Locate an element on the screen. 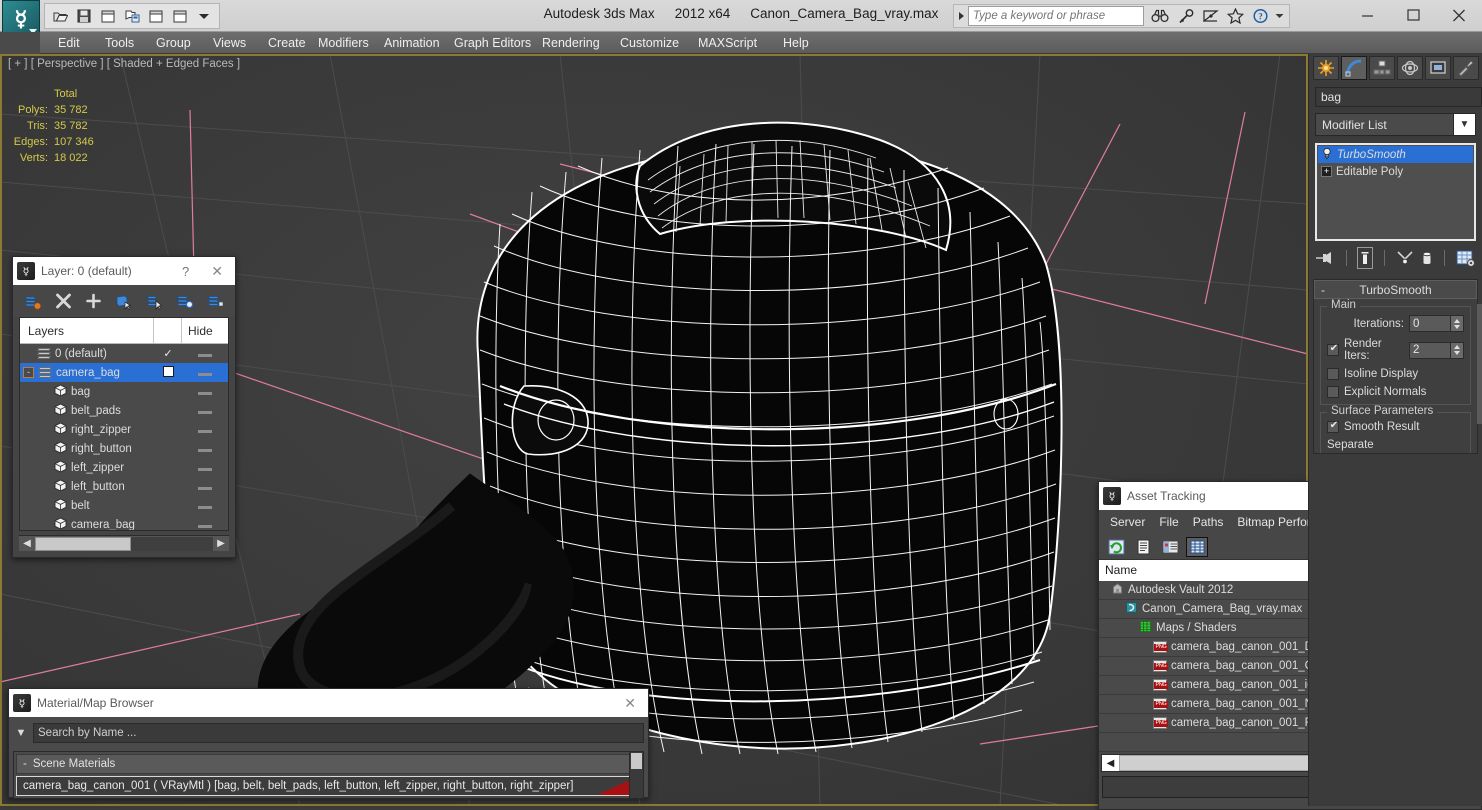 The width and height of the screenshot is (1482, 810). object-name-row is located at coordinates (1398, 97).